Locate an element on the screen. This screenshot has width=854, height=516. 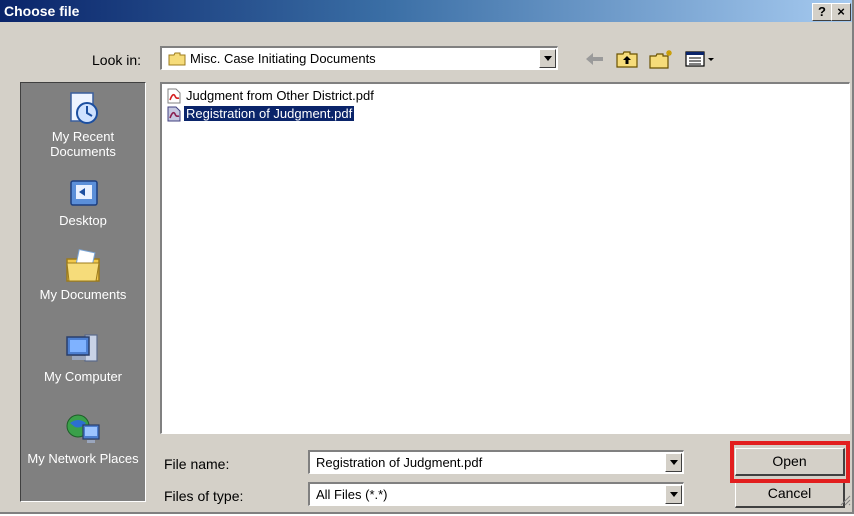
place-label: My Documents is located at coordinates (83, 294).